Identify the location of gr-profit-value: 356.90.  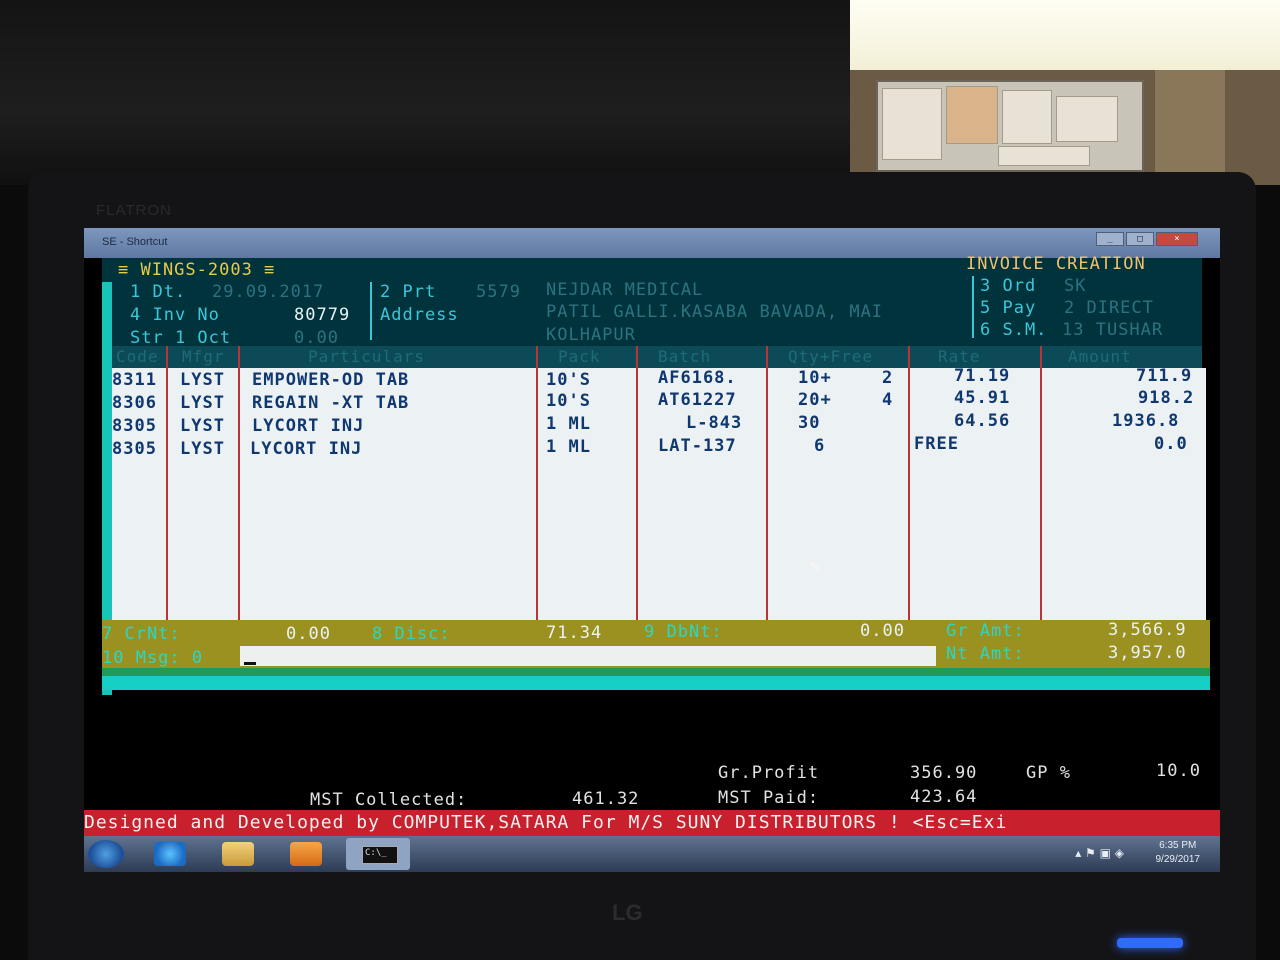
(944, 773).